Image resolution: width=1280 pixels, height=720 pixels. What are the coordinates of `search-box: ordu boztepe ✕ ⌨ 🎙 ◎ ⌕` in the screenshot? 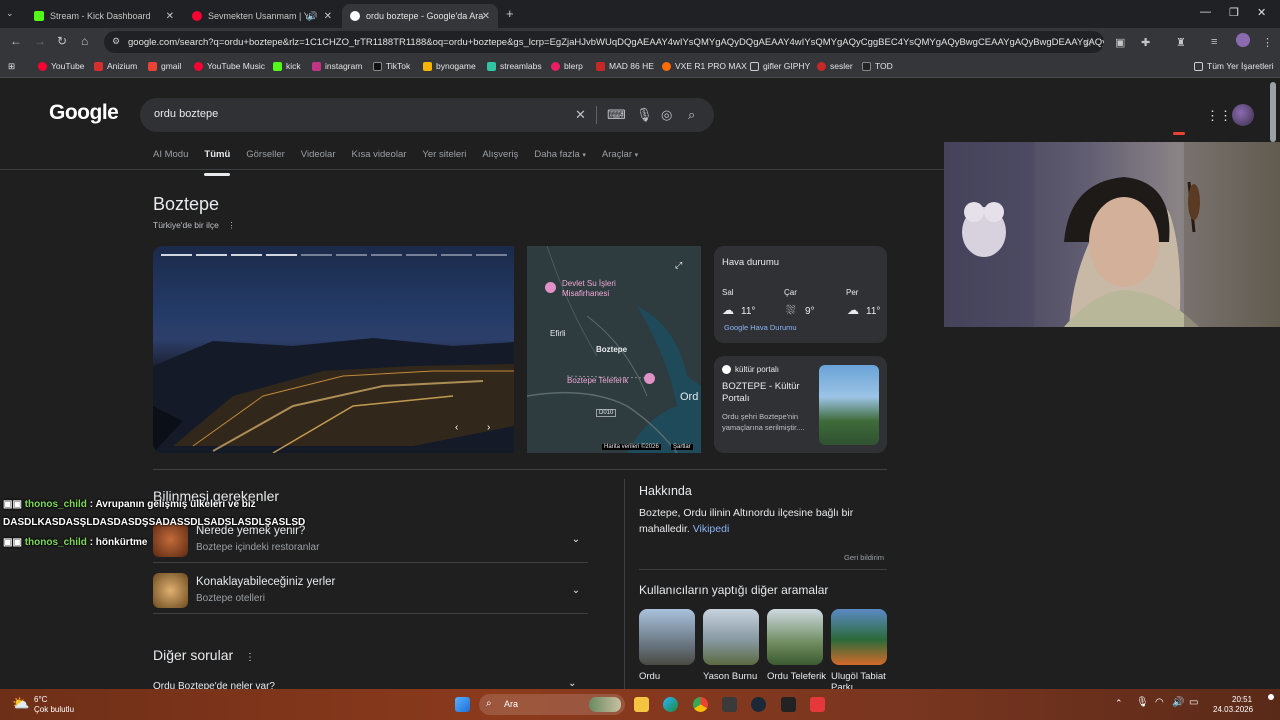 It's located at (427, 115).